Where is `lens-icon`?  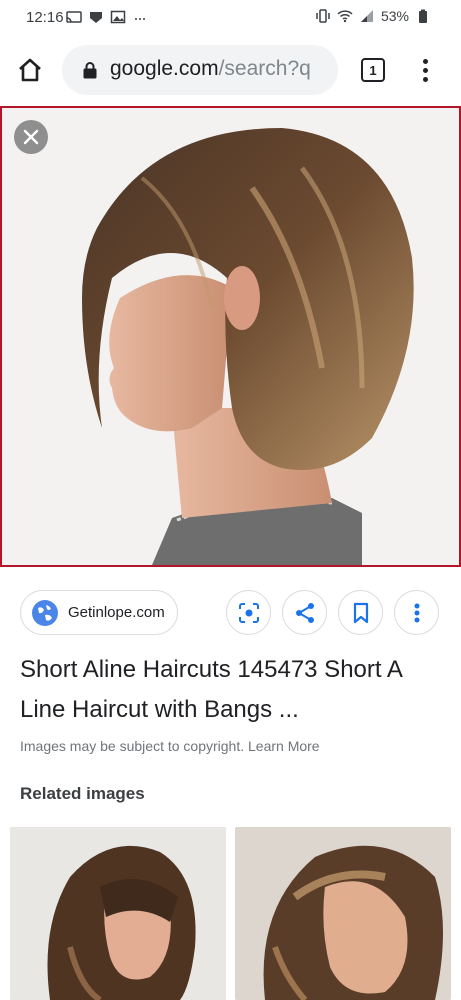
lens-icon is located at coordinates (248, 612).